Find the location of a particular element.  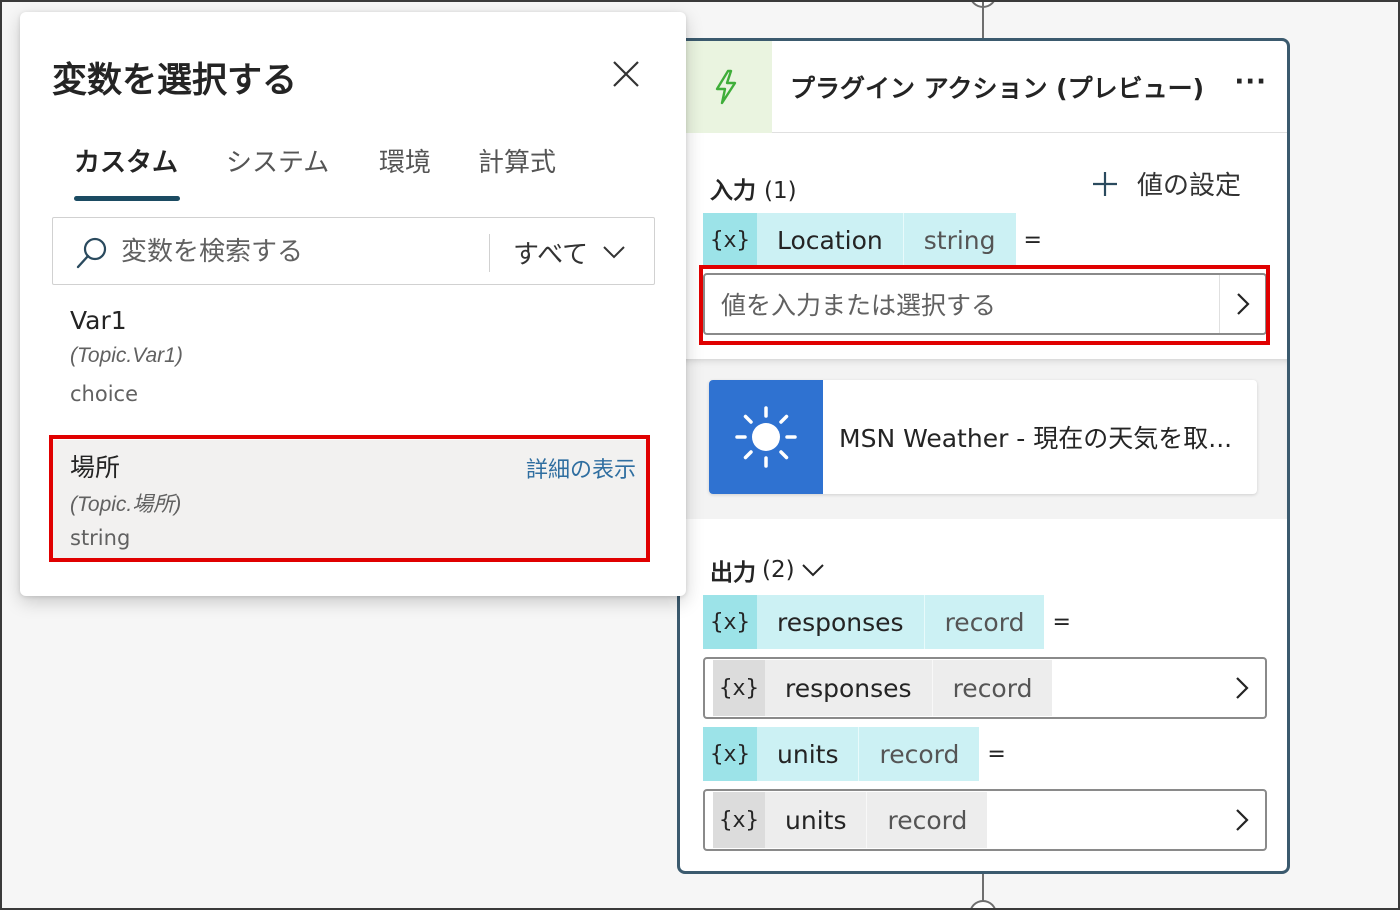

plugin-icon-box is located at coordinates (766, 437).